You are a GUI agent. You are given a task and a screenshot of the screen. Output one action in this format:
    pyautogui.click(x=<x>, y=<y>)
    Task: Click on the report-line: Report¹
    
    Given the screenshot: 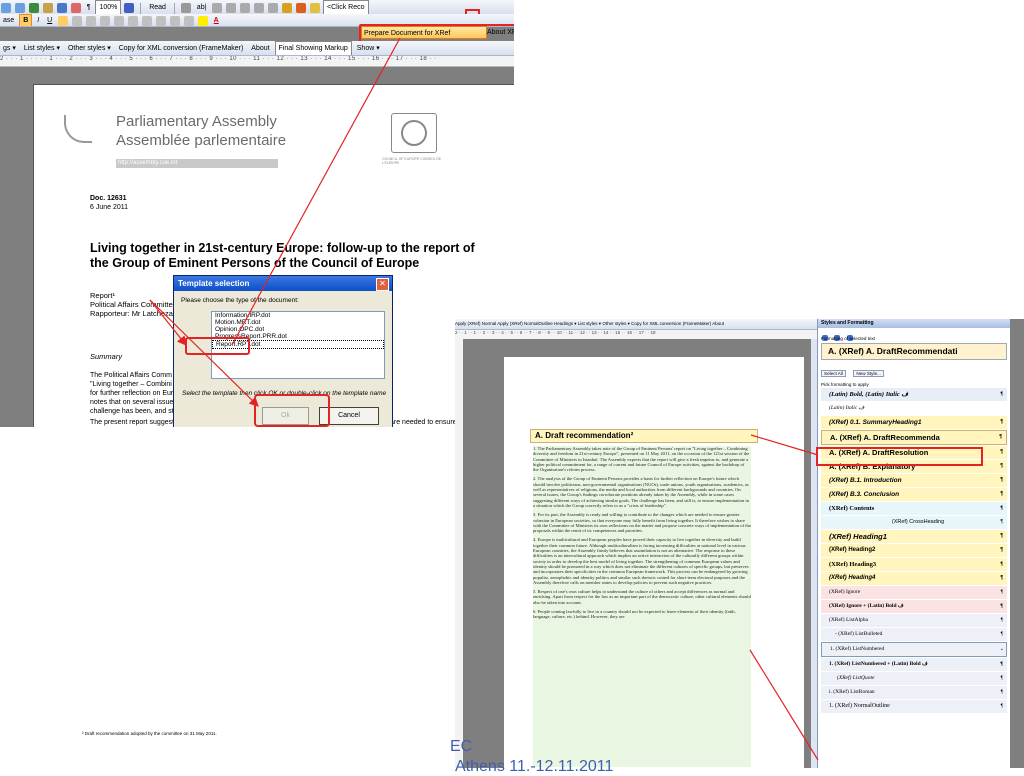 What is the action you would take?
    pyautogui.click(x=103, y=295)
    